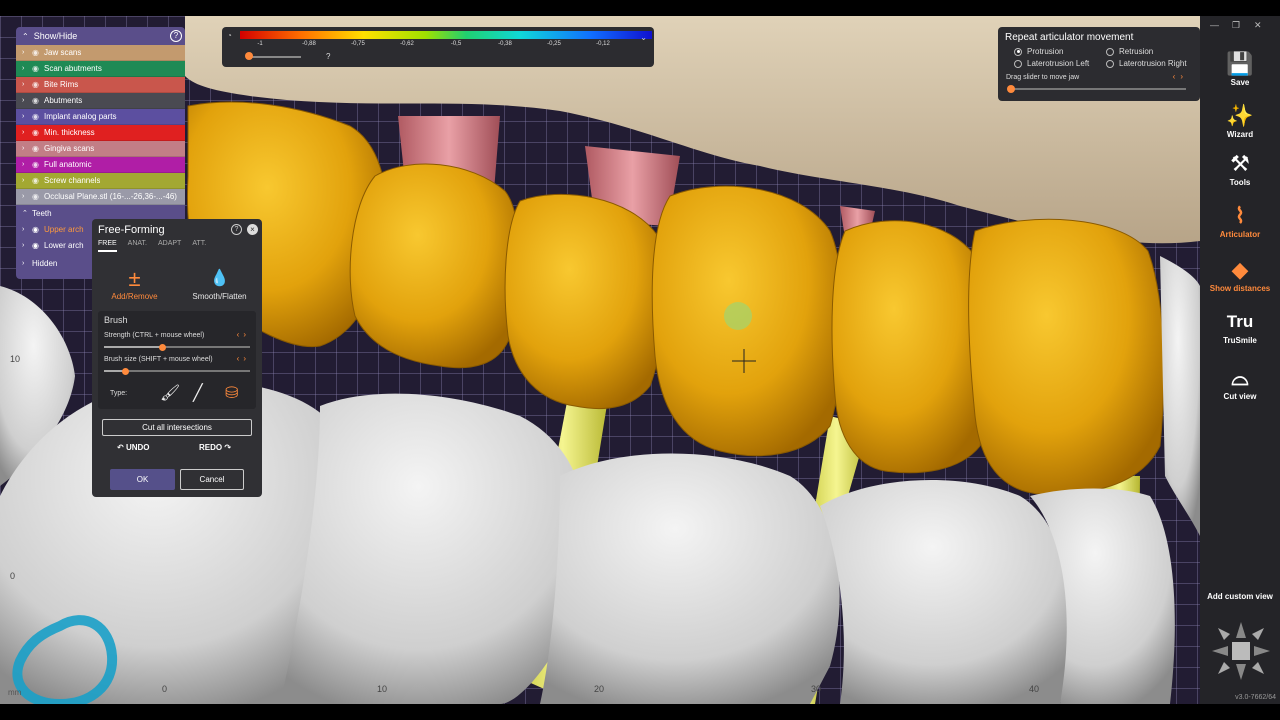 The height and width of the screenshot is (720, 1280). Describe the element at coordinates (260, 44) in the screenshot. I see `color-scale-tick: -1` at that location.